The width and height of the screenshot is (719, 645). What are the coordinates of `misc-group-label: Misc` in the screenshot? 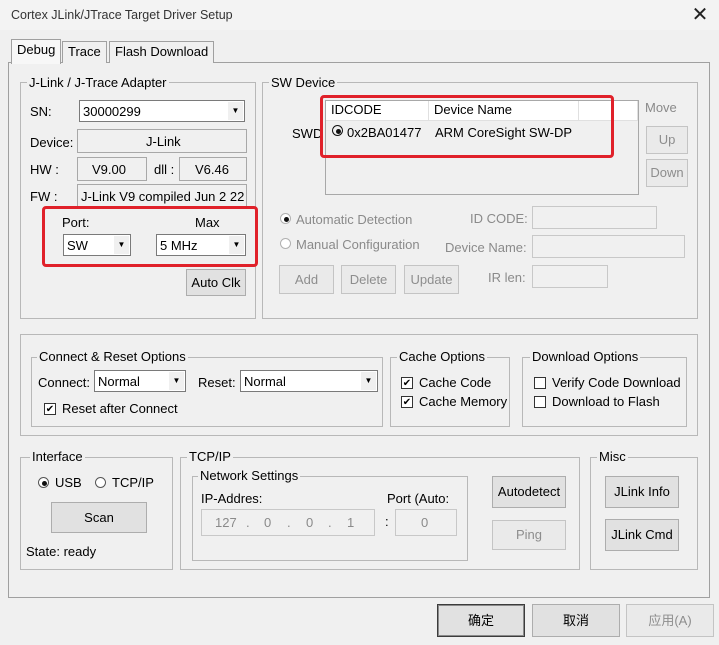 It's located at (612, 456).